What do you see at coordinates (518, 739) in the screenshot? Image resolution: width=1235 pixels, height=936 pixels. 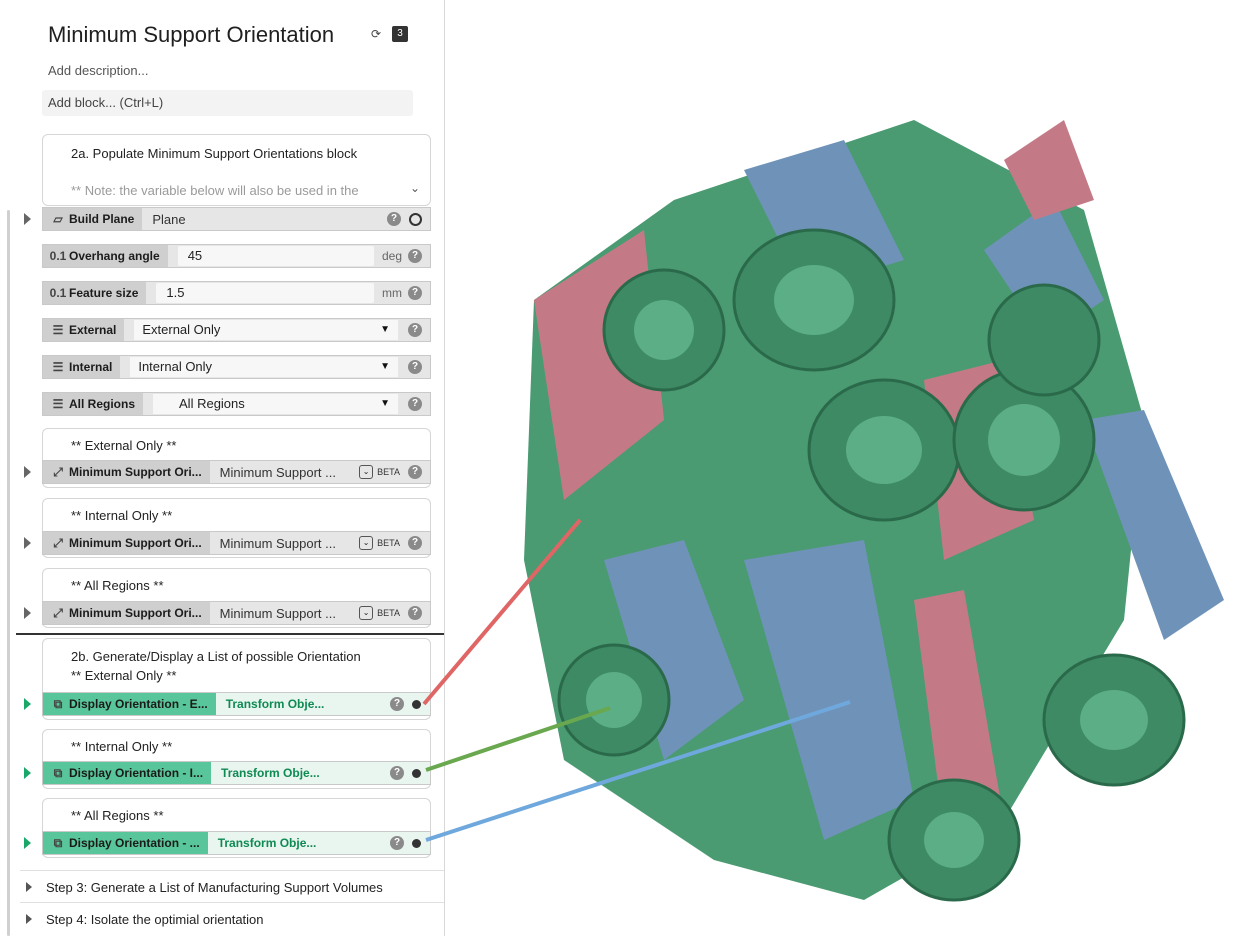 I see `internal-connector-line` at bounding box center [518, 739].